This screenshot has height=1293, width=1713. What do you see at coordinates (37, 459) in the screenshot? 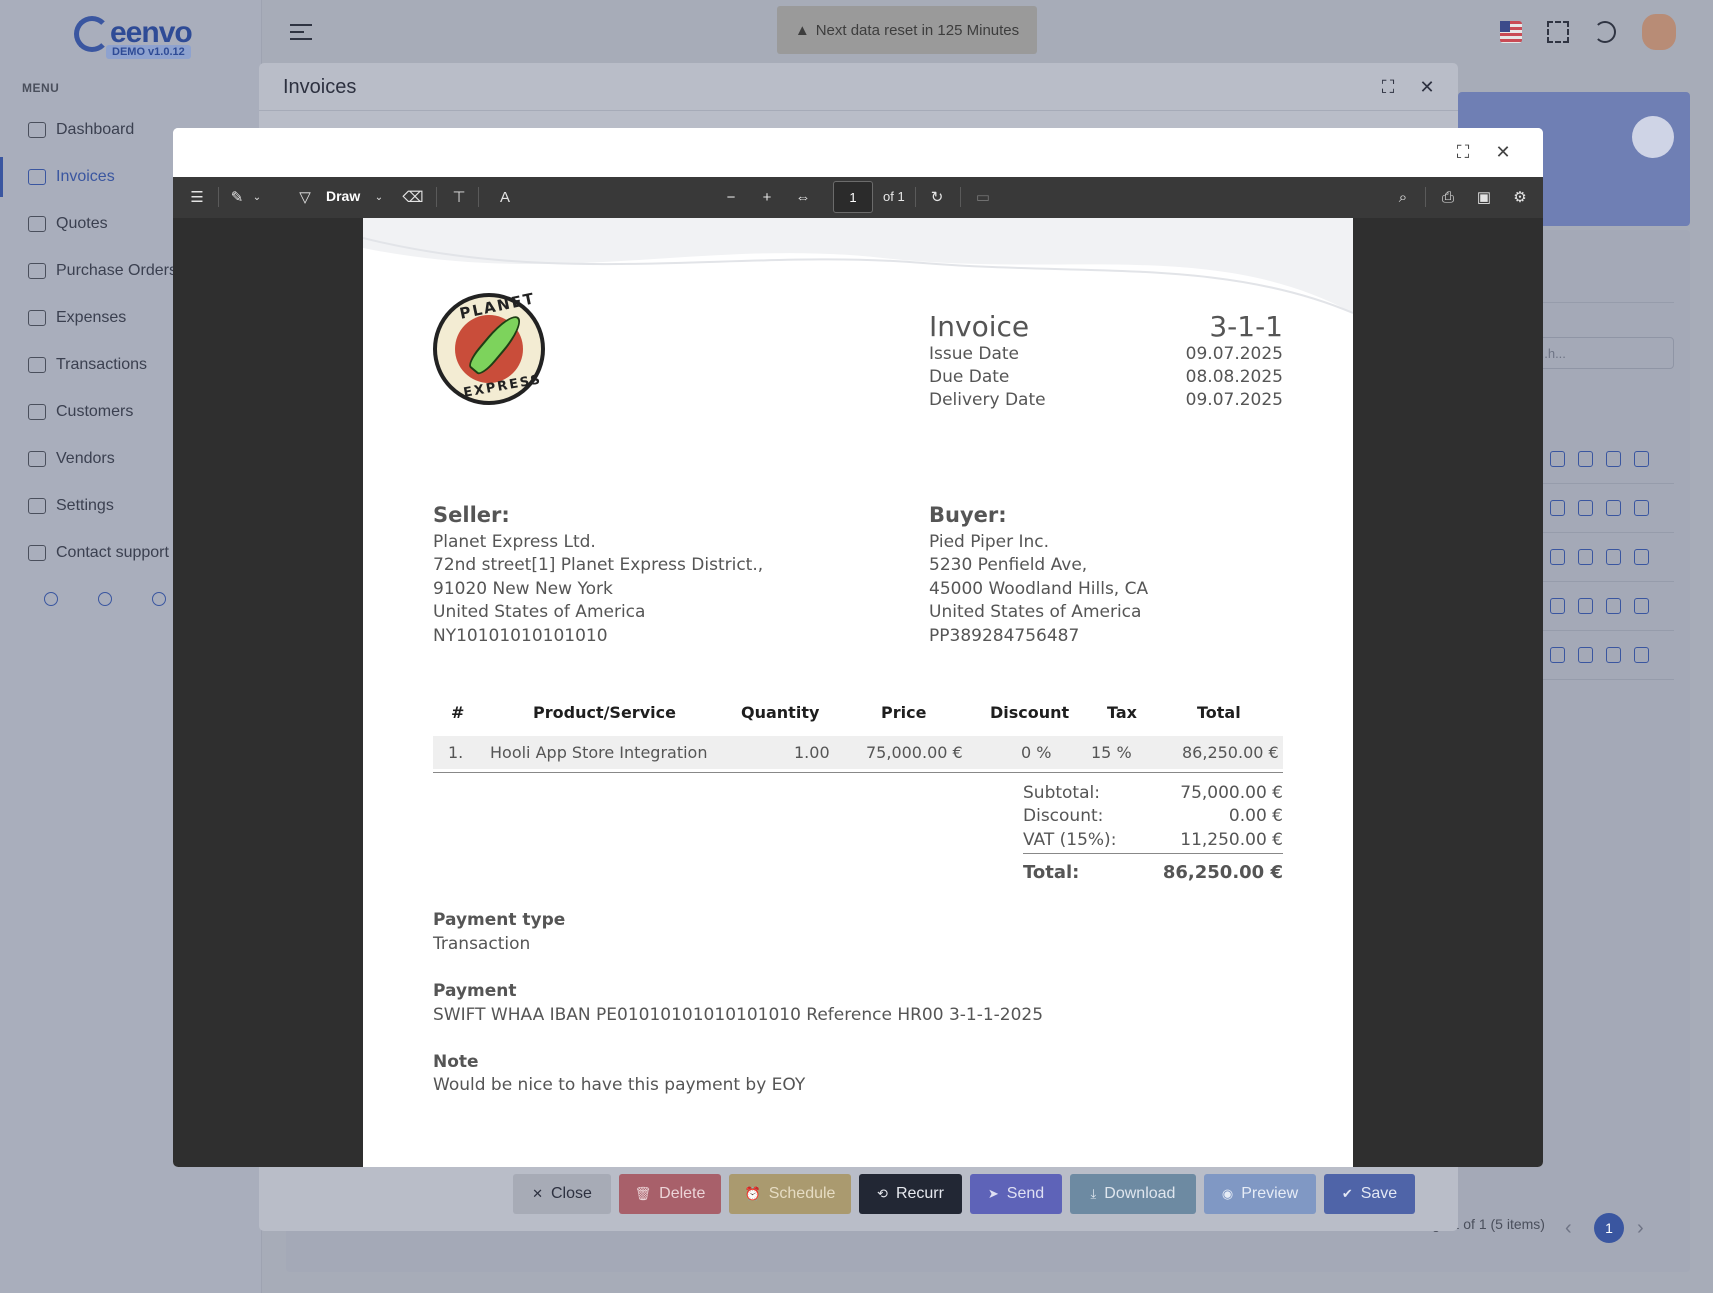
I see `vendors-icon` at bounding box center [37, 459].